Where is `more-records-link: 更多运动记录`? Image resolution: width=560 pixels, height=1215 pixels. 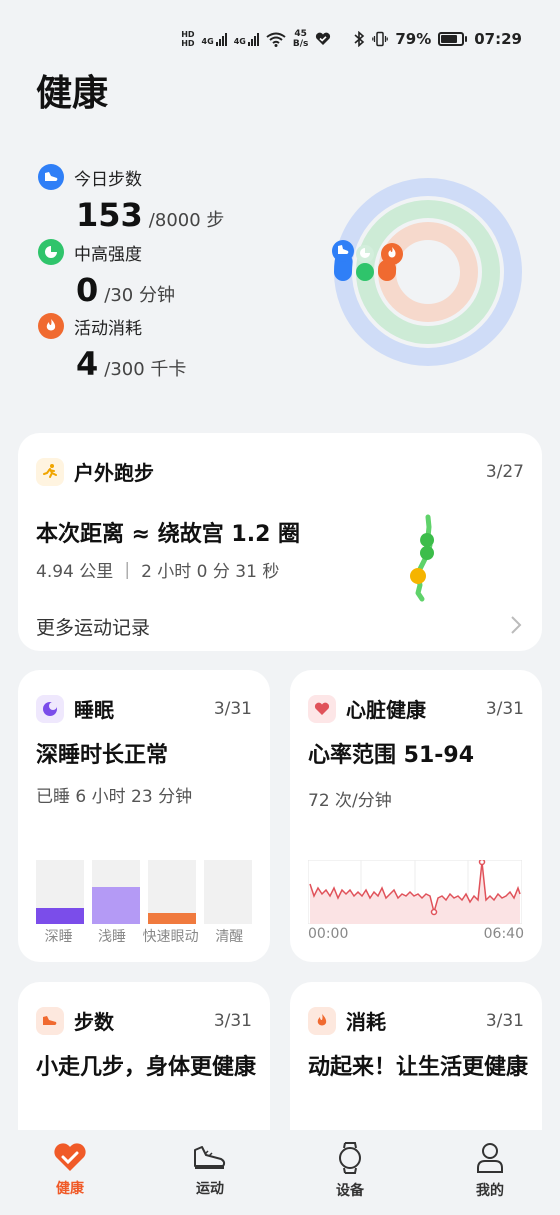
more-records-link: 更多运动记录 is located at coordinates (93, 626).